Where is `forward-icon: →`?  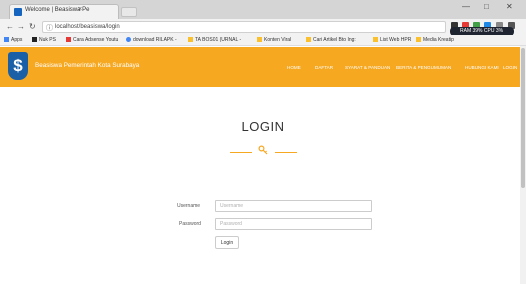
forward-icon: → is located at coordinates (21, 26).